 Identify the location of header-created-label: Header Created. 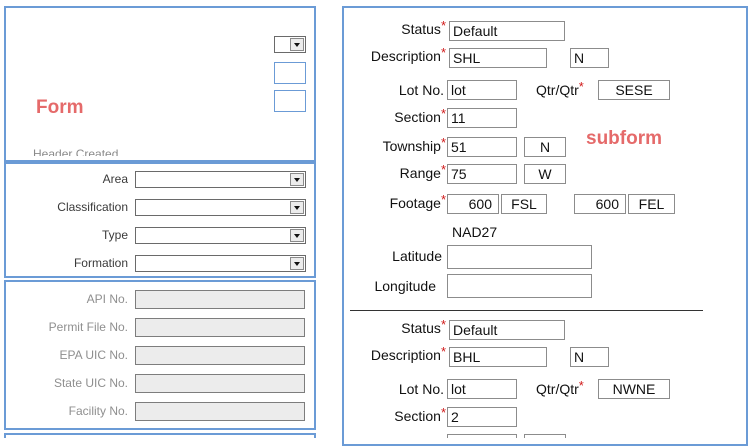
(76, 151).